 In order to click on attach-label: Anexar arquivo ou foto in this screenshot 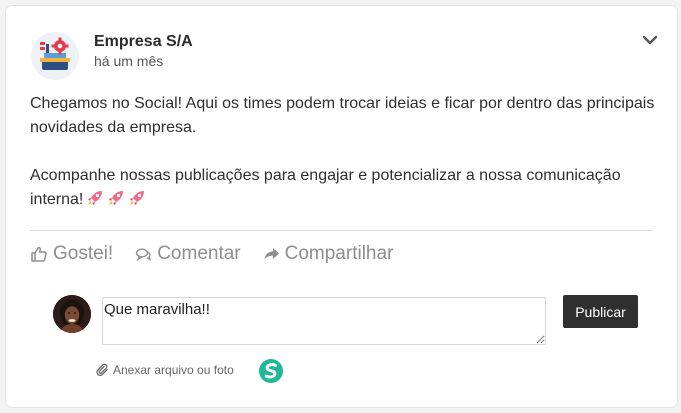, I will do `click(173, 370)`.